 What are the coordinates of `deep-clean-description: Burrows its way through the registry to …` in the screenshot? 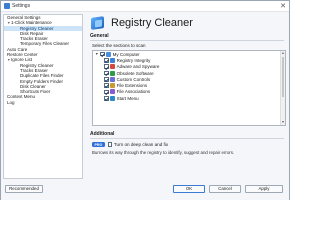 It's located at (163, 153).